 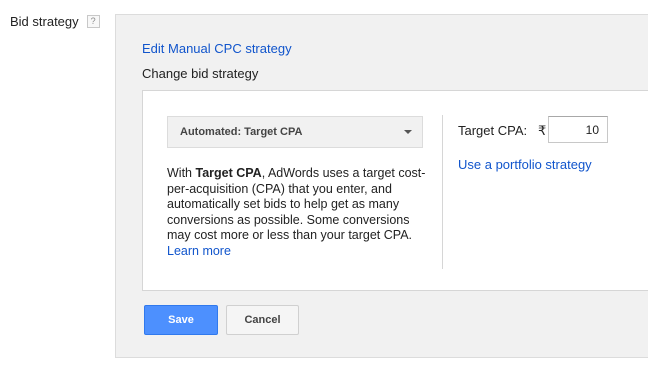 I want to click on cancel-button: Cancel, so click(x=262, y=320).